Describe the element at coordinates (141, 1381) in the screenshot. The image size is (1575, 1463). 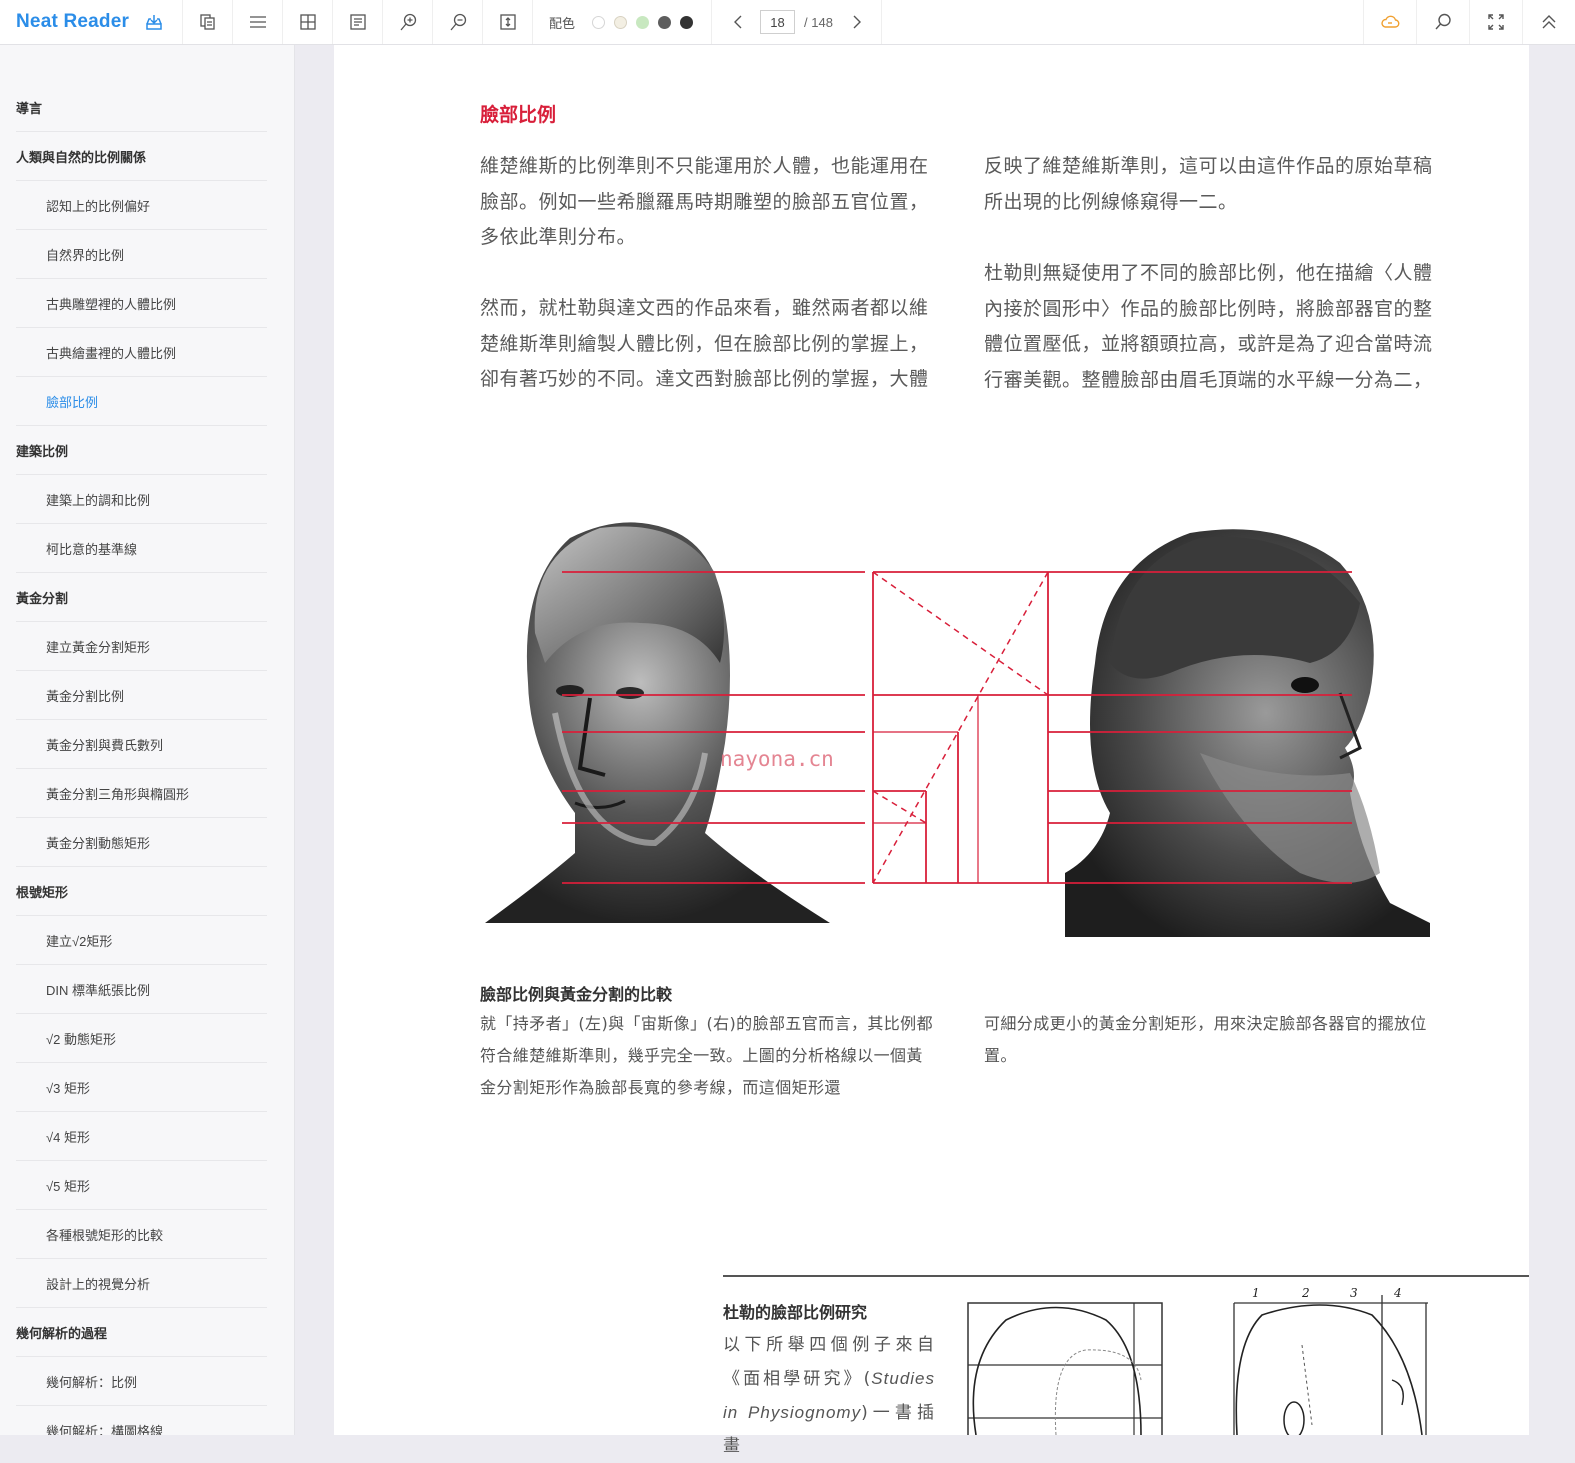
I see `toc-item: 幾何解析：比例` at that location.